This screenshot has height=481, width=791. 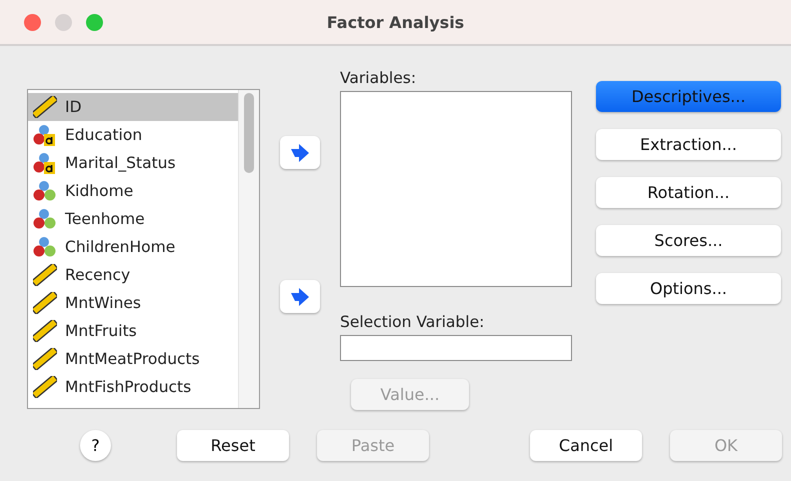 What do you see at coordinates (133, 359) in the screenshot?
I see `variable-item: MntMeatProducts` at bounding box center [133, 359].